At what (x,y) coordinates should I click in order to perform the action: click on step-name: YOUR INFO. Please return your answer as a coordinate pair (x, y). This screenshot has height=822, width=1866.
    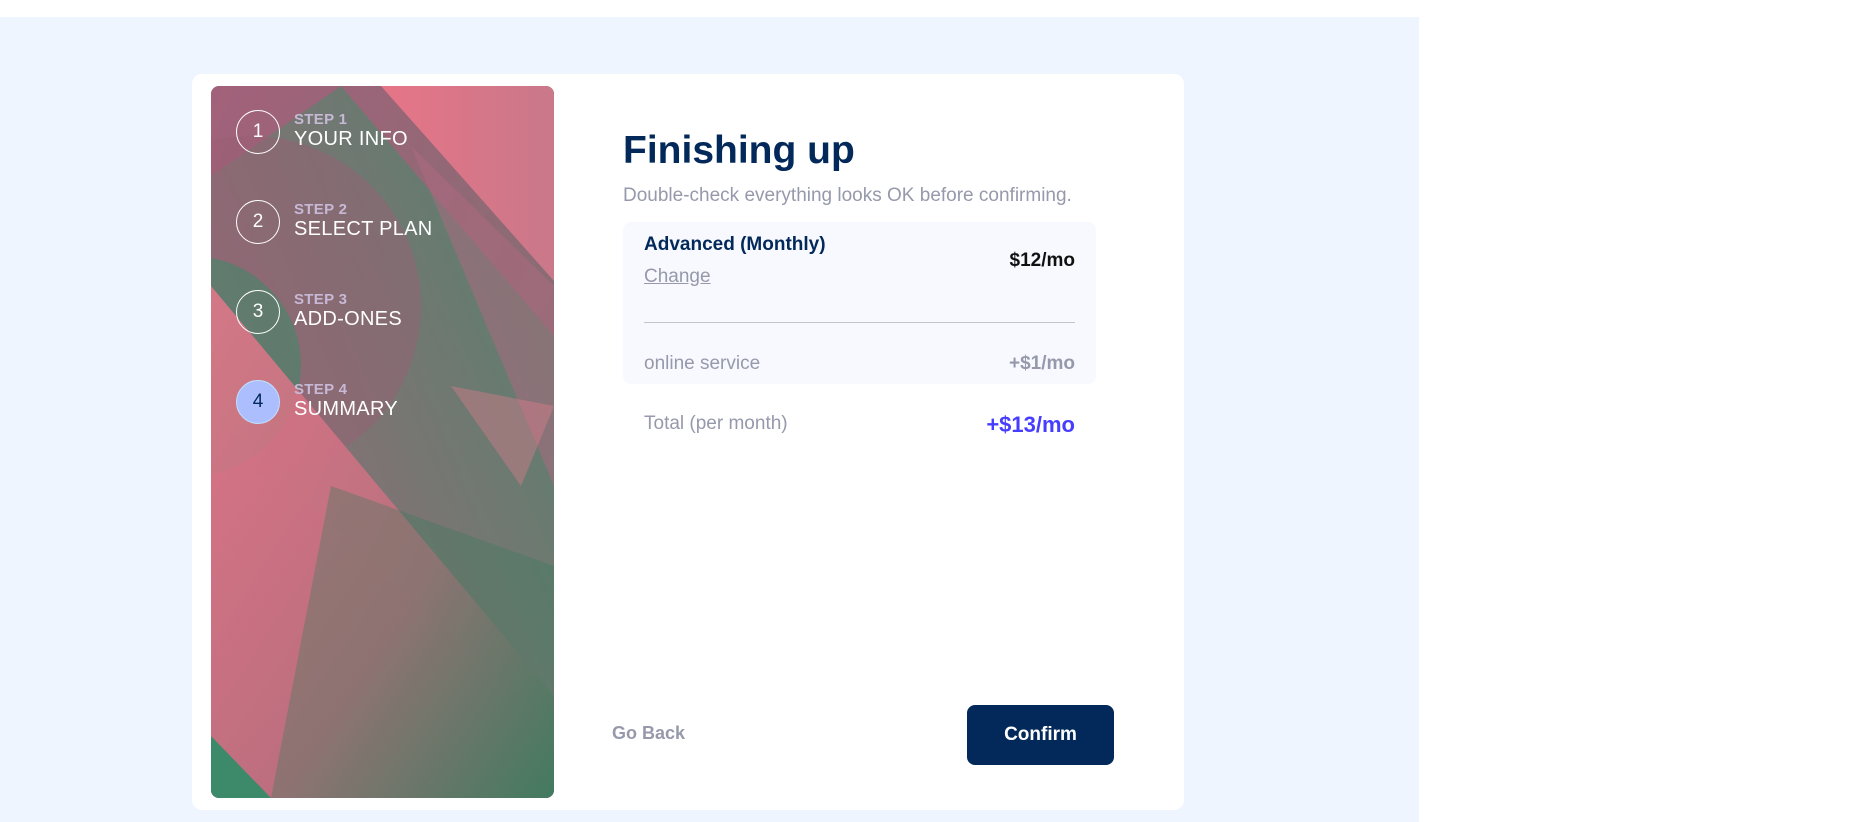
    Looking at the image, I should click on (351, 139).